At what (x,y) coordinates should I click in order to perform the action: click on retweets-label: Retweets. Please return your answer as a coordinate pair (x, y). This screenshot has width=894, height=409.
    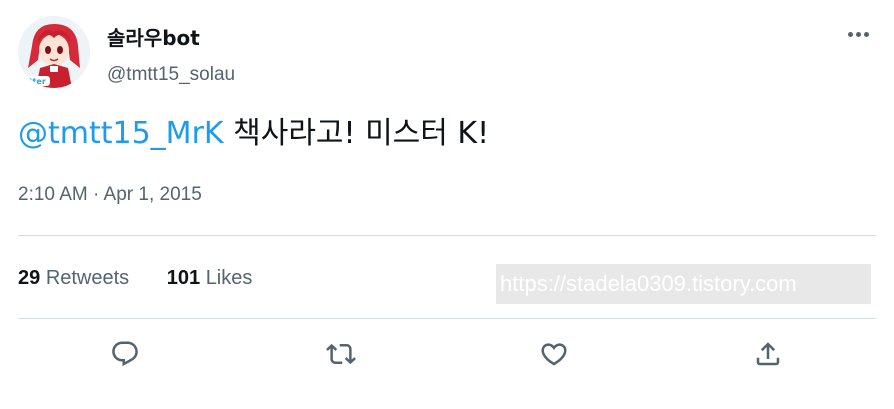
    Looking at the image, I should click on (87, 278).